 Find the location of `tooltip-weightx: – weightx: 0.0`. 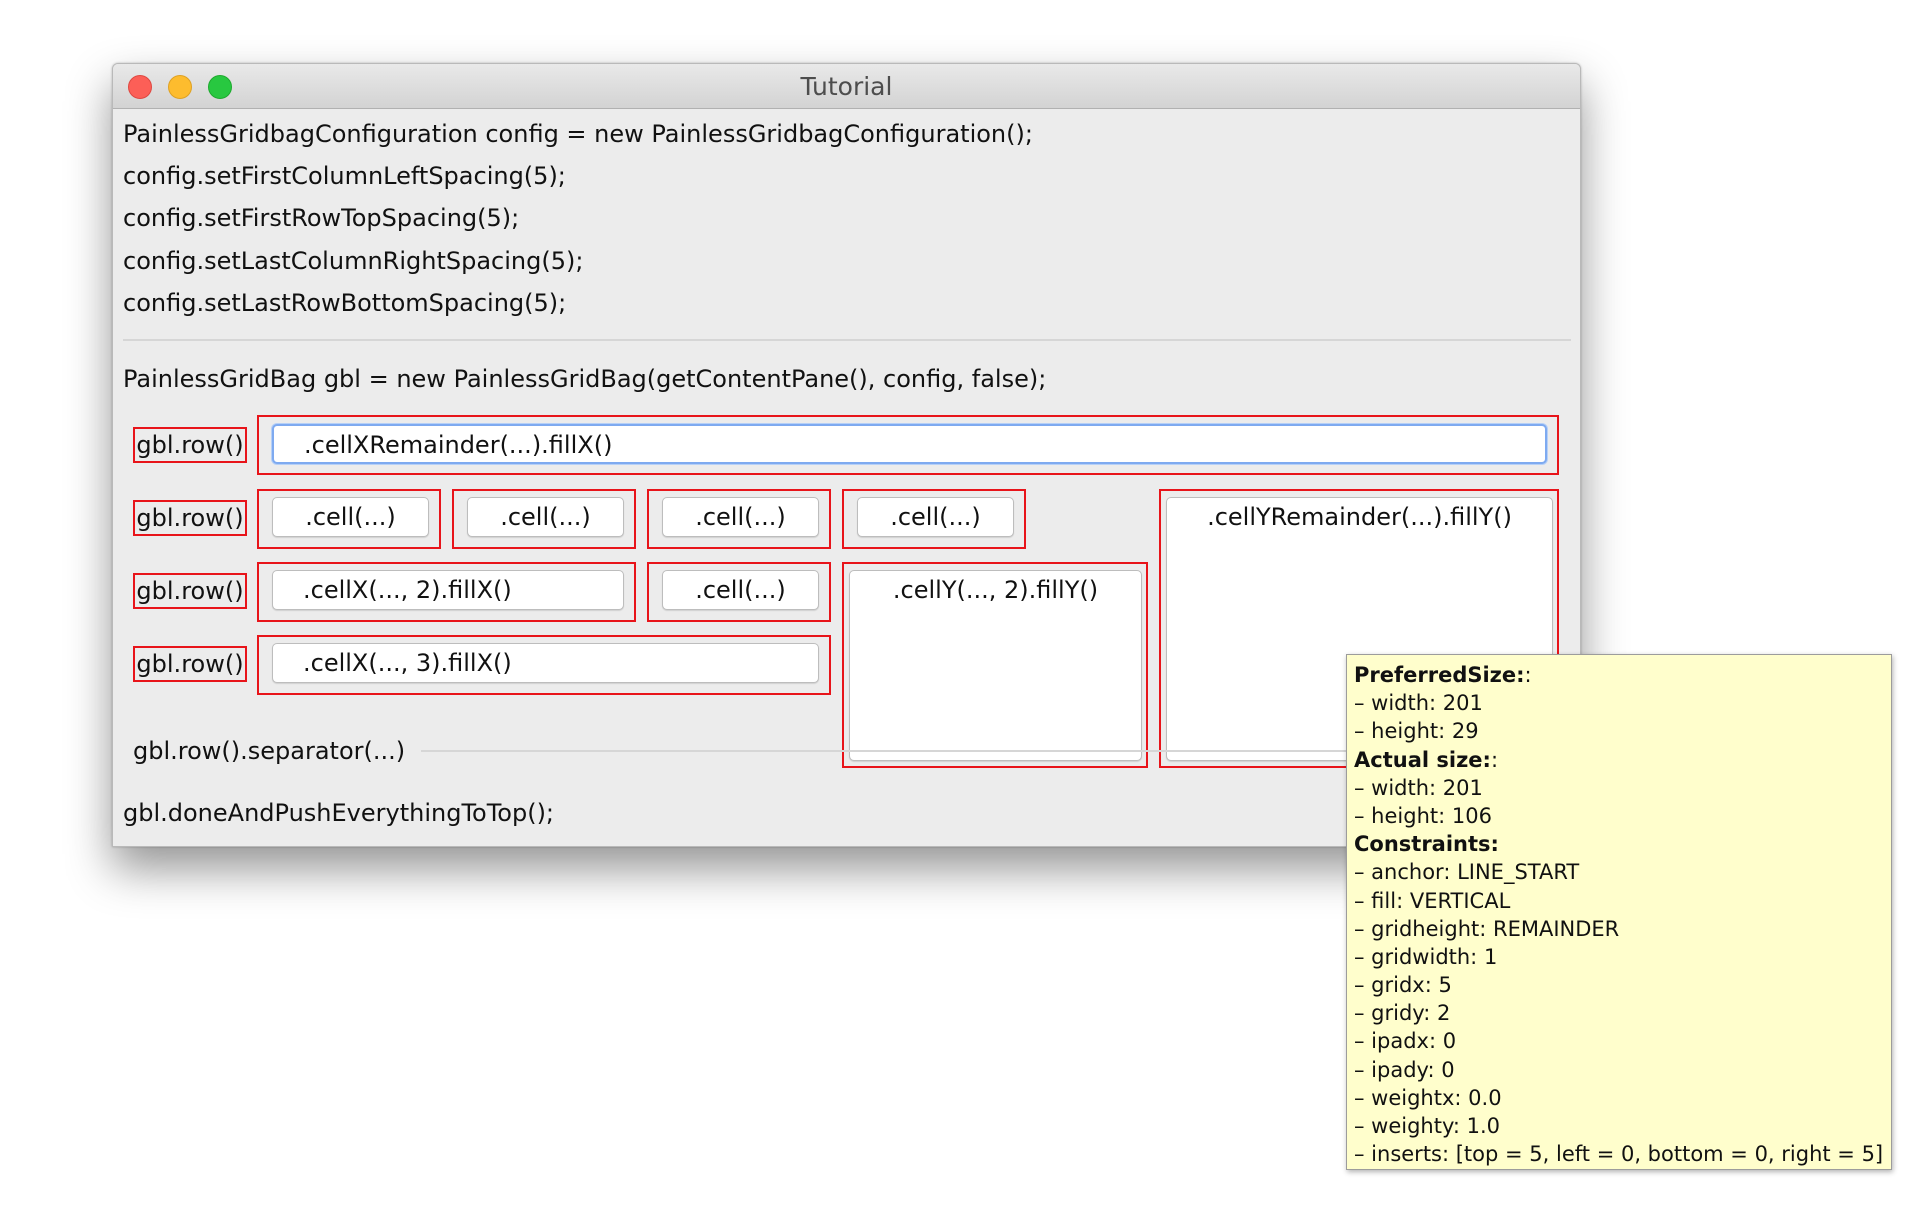

tooltip-weightx: – weightx: 0.0 is located at coordinates (1428, 1097).